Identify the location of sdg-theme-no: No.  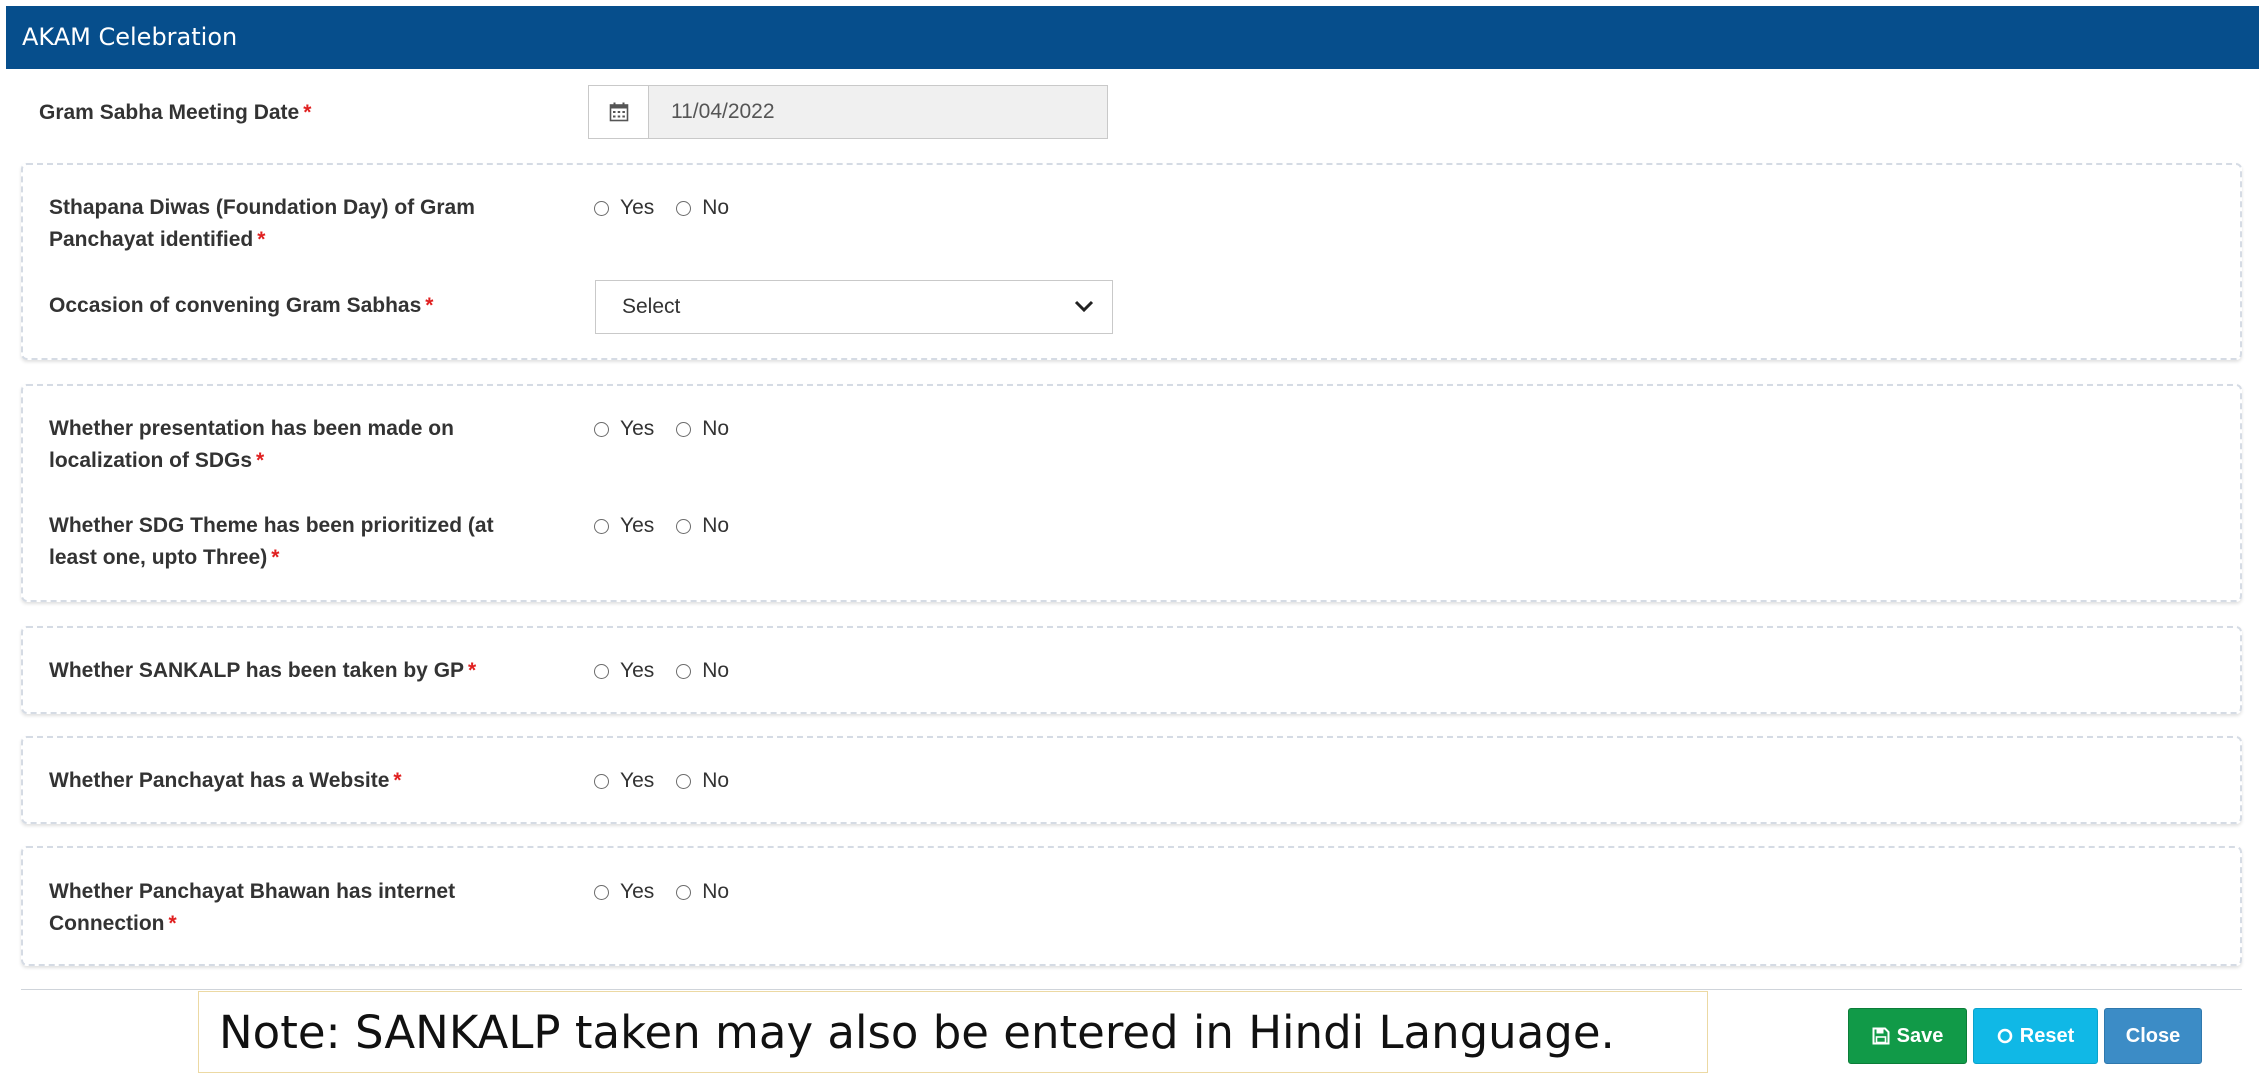
(702, 526).